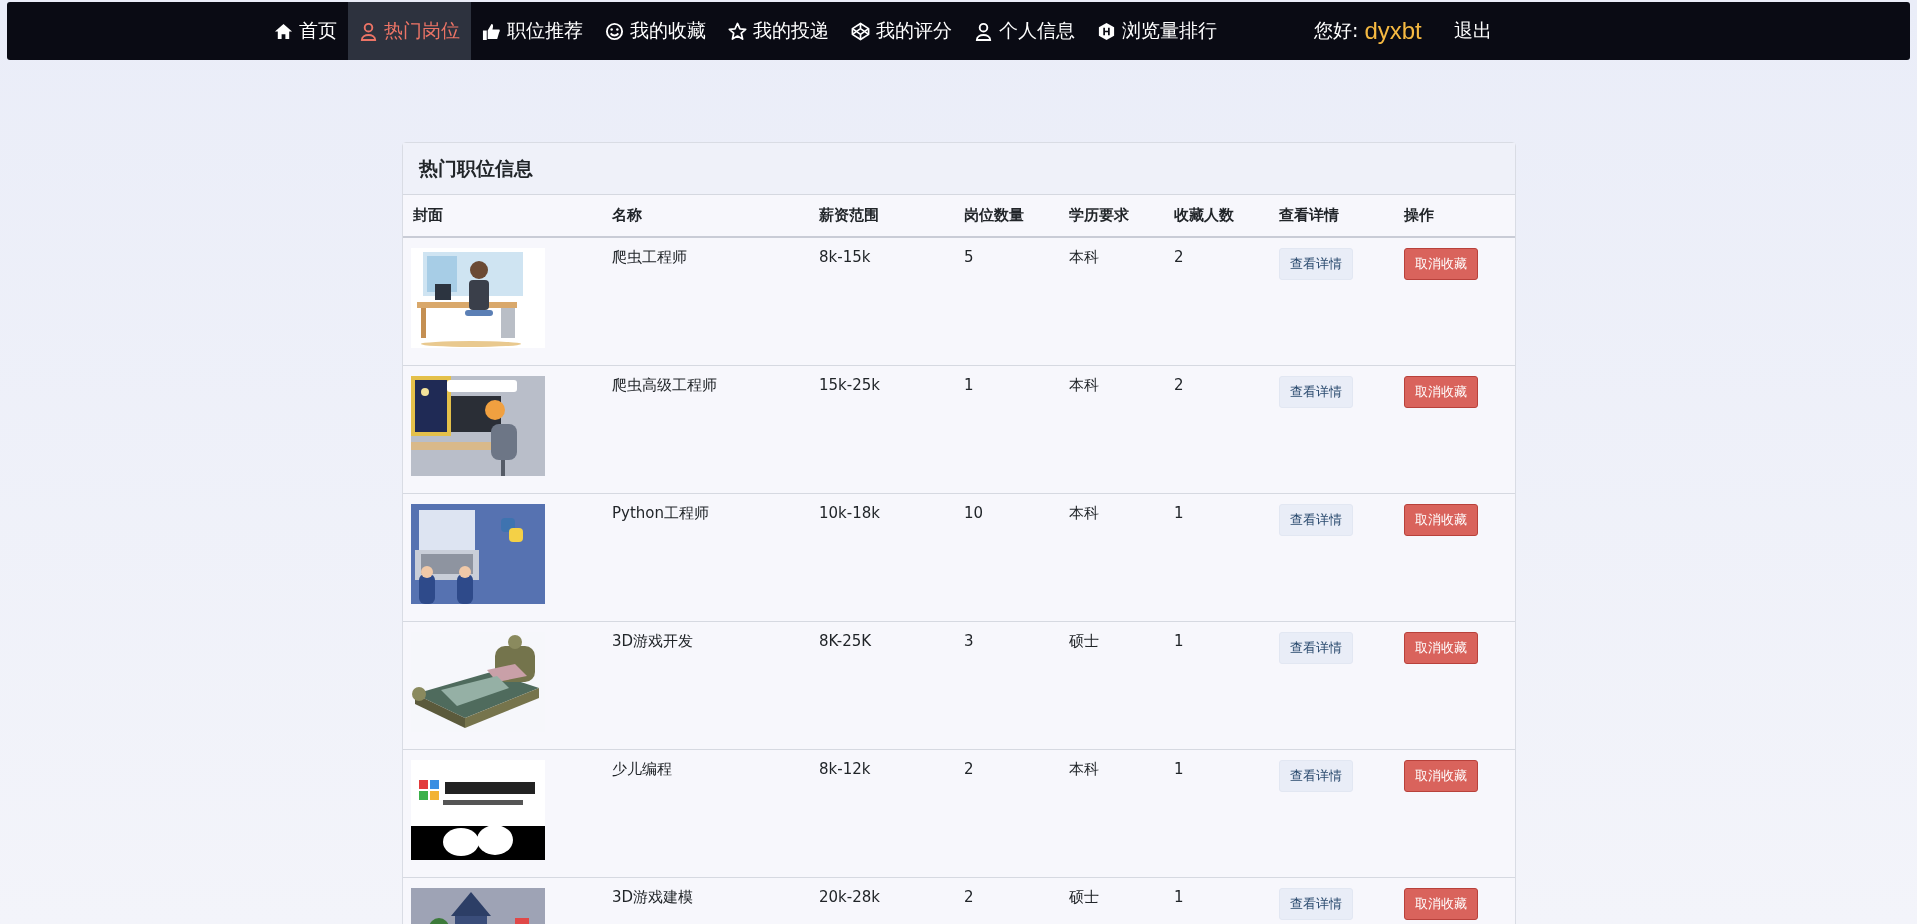 This screenshot has width=1917, height=924. I want to click on column-header: 收藏人数, so click(1204, 215).